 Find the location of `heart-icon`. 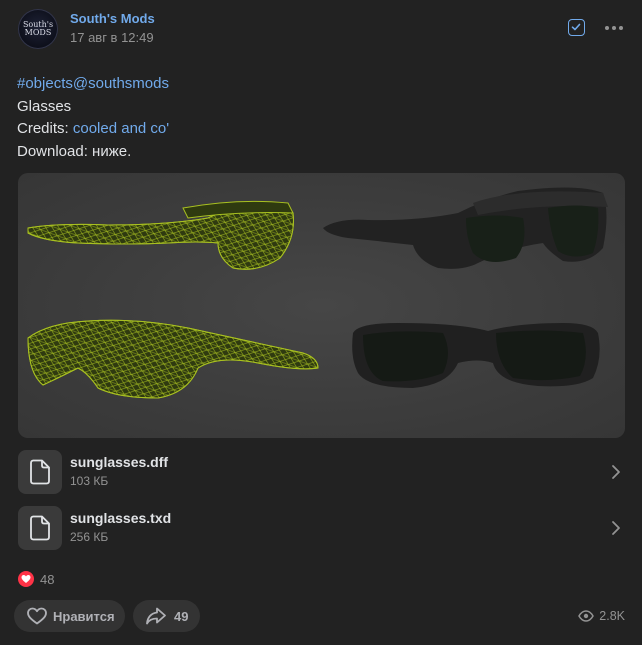

heart-icon is located at coordinates (26, 579).